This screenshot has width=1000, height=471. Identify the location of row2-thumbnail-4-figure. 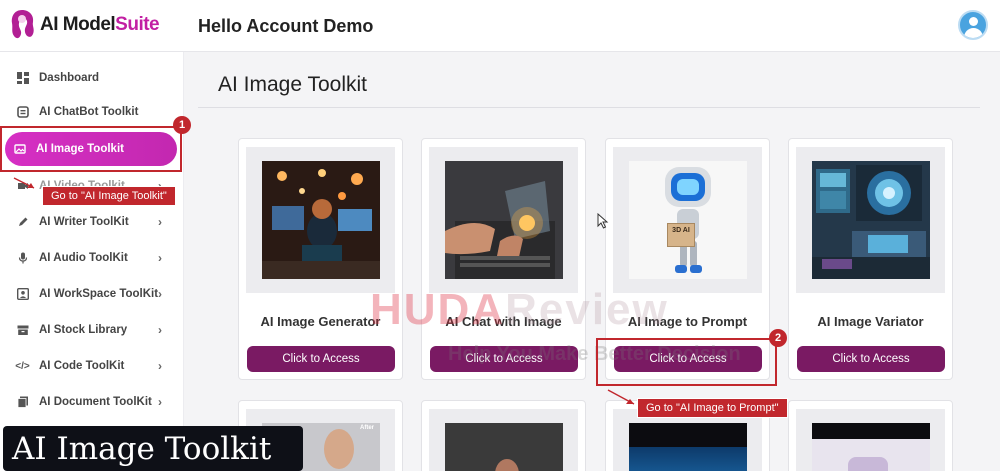
(868, 464).